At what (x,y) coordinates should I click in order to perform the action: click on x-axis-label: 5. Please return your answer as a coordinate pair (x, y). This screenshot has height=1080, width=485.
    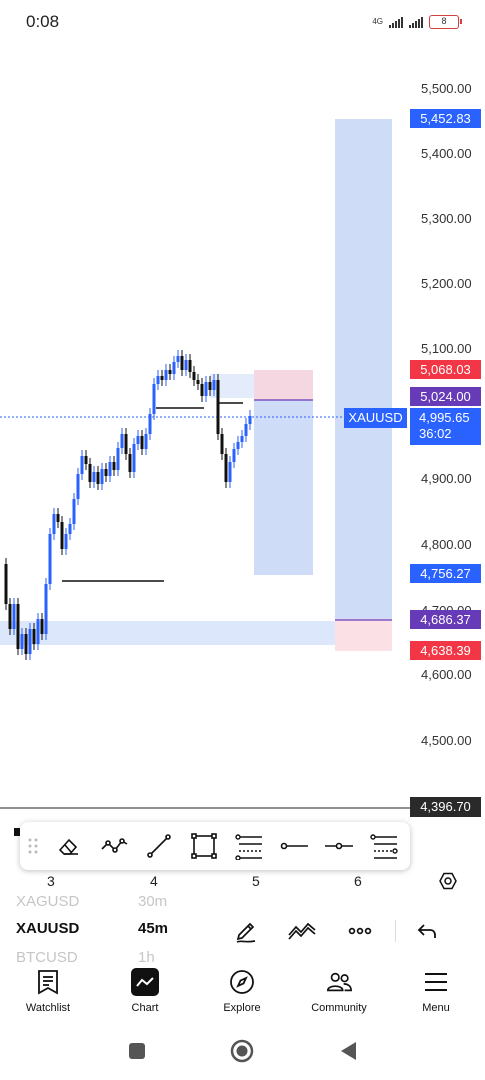
    Looking at the image, I should click on (256, 881).